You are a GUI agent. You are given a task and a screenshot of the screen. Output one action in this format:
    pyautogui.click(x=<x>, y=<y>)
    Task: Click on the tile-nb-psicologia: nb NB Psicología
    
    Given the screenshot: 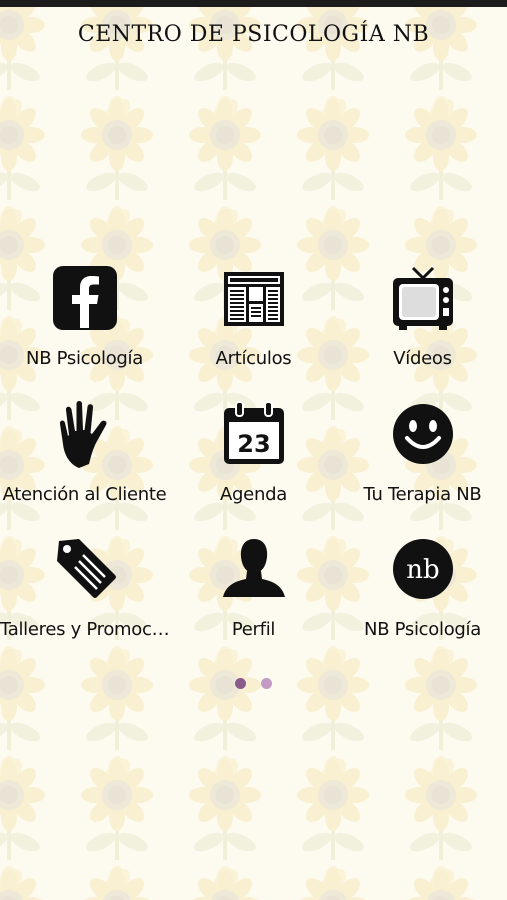 What is the action you would take?
    pyautogui.click(x=422, y=595)
    